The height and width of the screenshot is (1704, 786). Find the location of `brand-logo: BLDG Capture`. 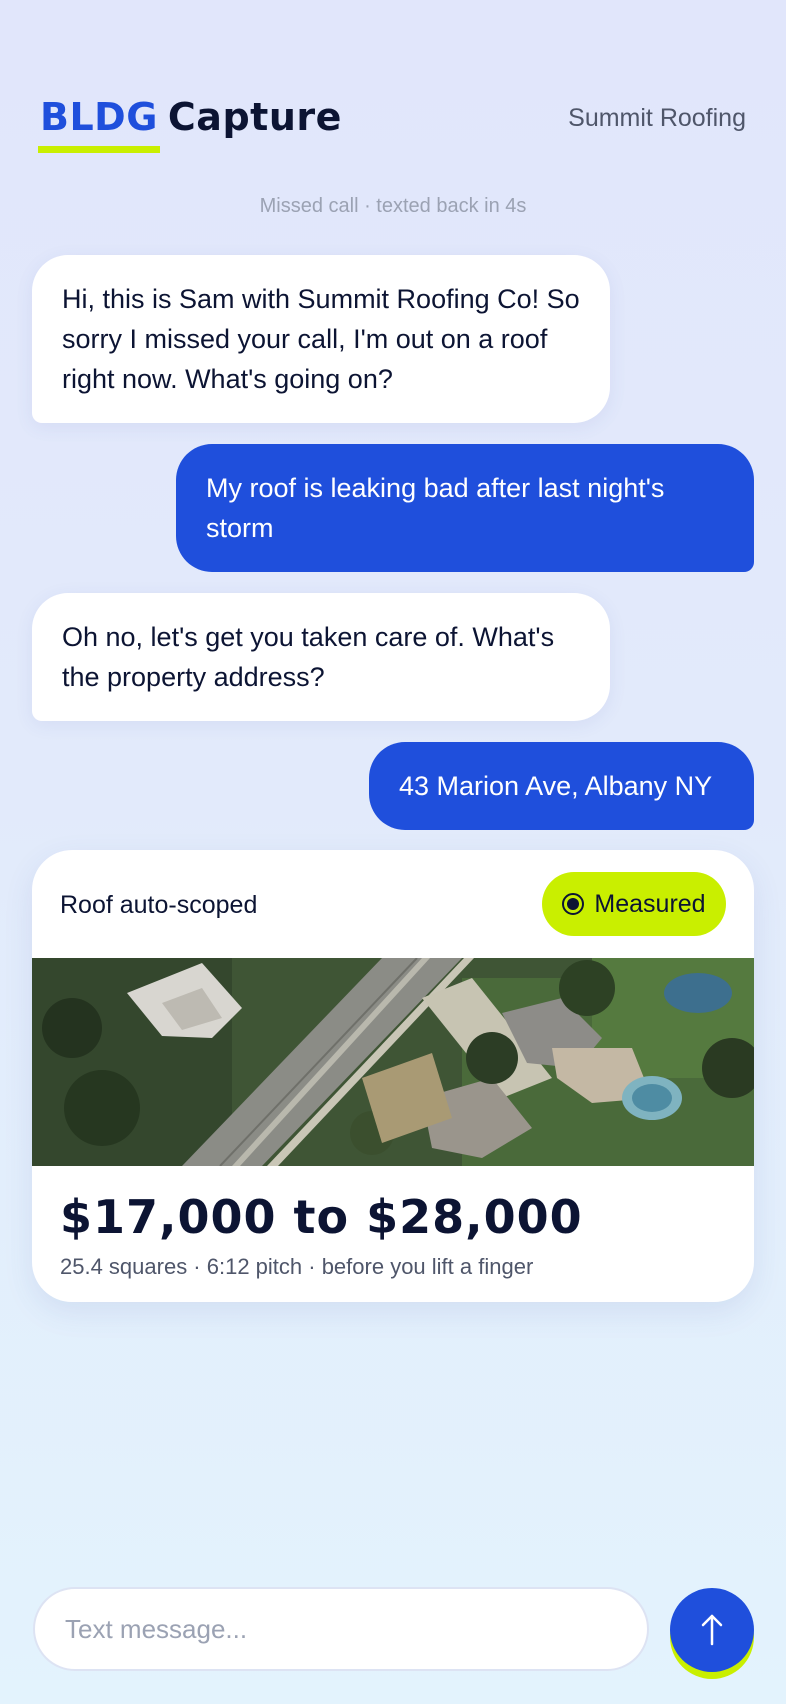

brand-logo: BLDG Capture is located at coordinates (190, 124).